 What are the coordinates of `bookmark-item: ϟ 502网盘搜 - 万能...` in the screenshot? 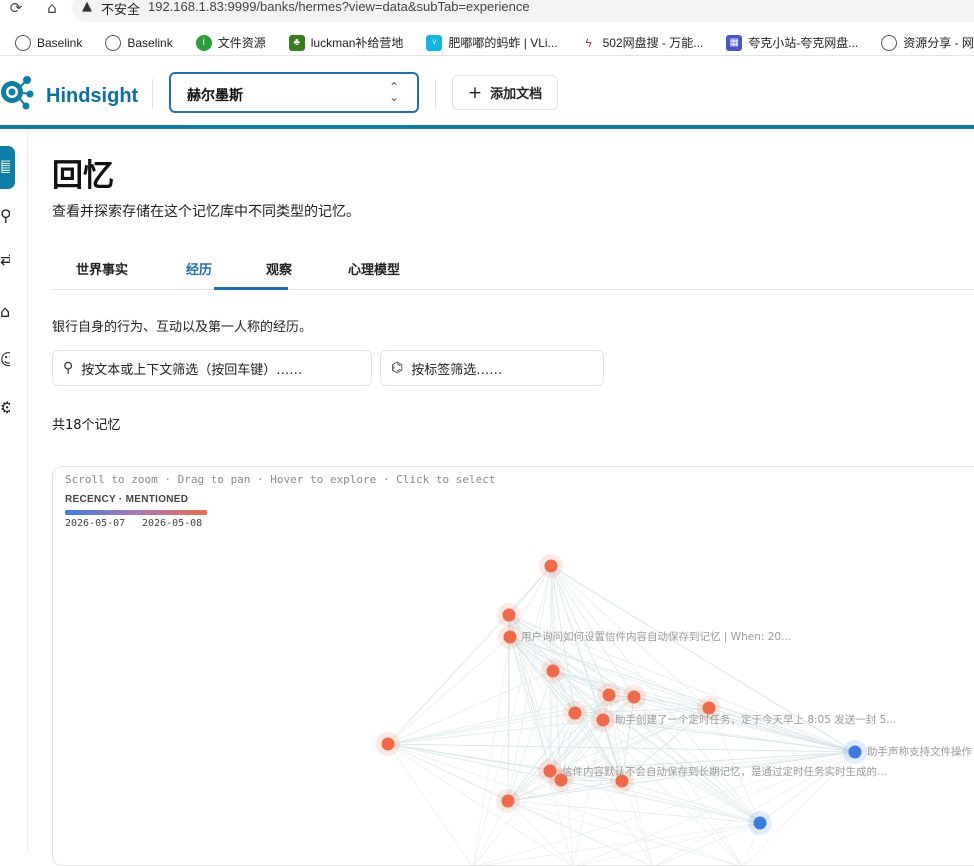 It's located at (639, 43).